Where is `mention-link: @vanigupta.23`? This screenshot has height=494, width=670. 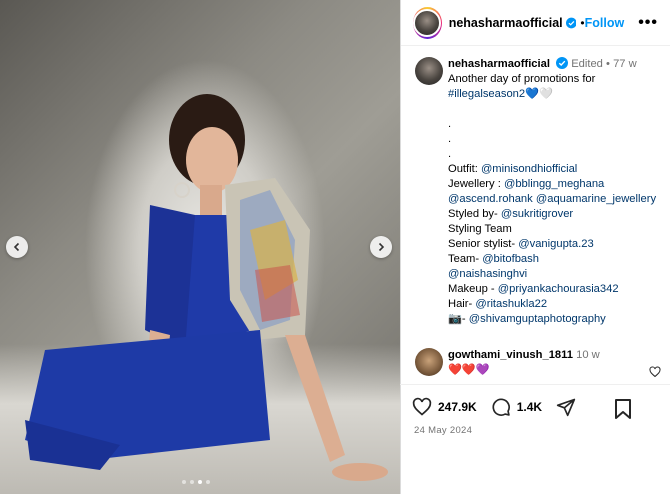 mention-link: @vanigupta.23 is located at coordinates (555, 244).